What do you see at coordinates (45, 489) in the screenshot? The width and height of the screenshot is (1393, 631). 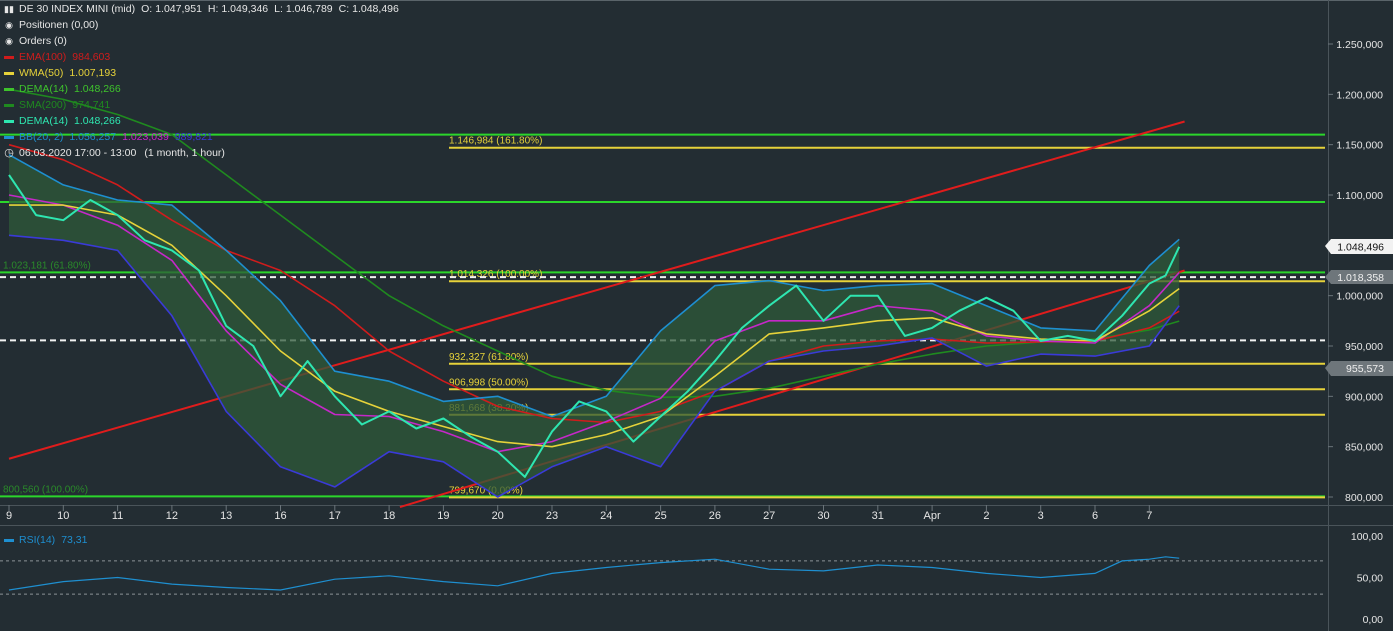 I see `level-label: 800,560 (100.00%)` at bounding box center [45, 489].